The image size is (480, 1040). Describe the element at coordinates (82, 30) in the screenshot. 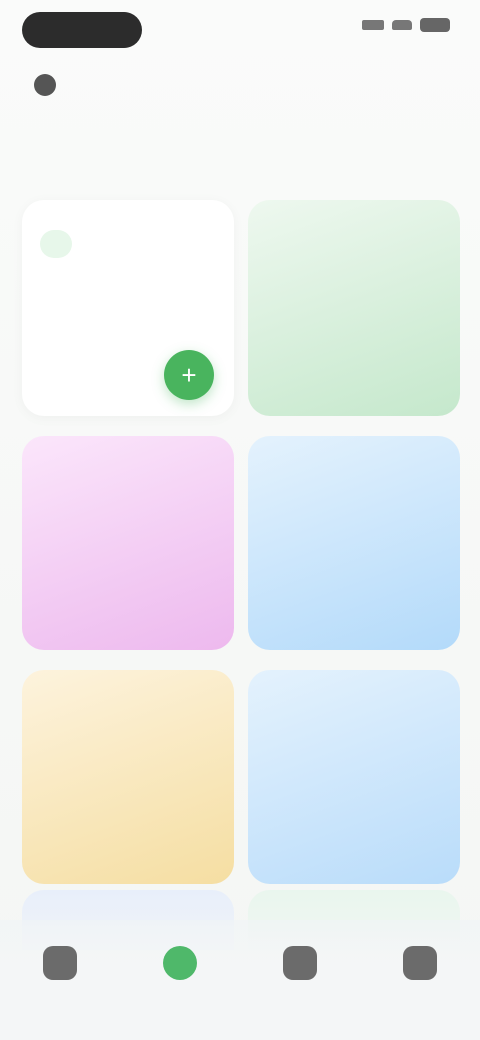

I see `status-time-pill` at that location.